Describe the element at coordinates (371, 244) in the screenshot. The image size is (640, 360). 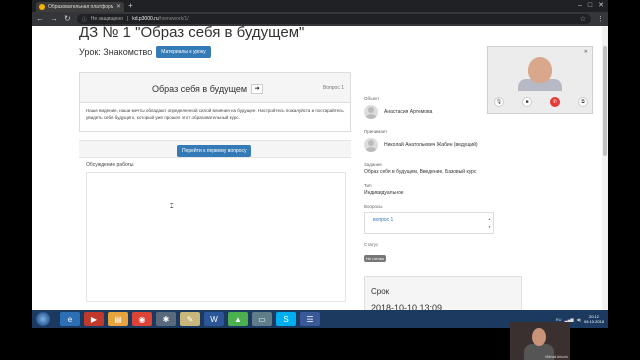
I see `status-label: Статус` at that location.